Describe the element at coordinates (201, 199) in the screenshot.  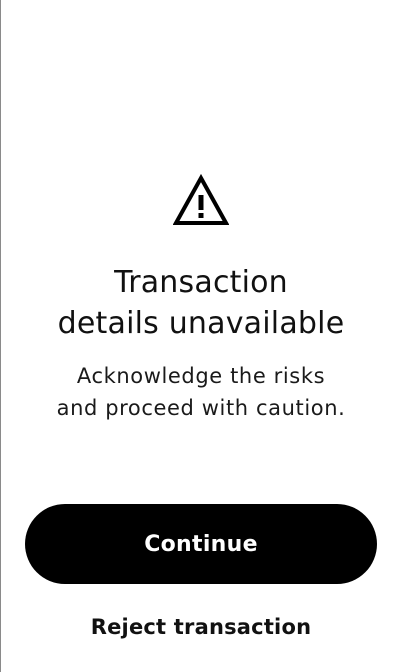
I see `warning-triangle-icon` at that location.